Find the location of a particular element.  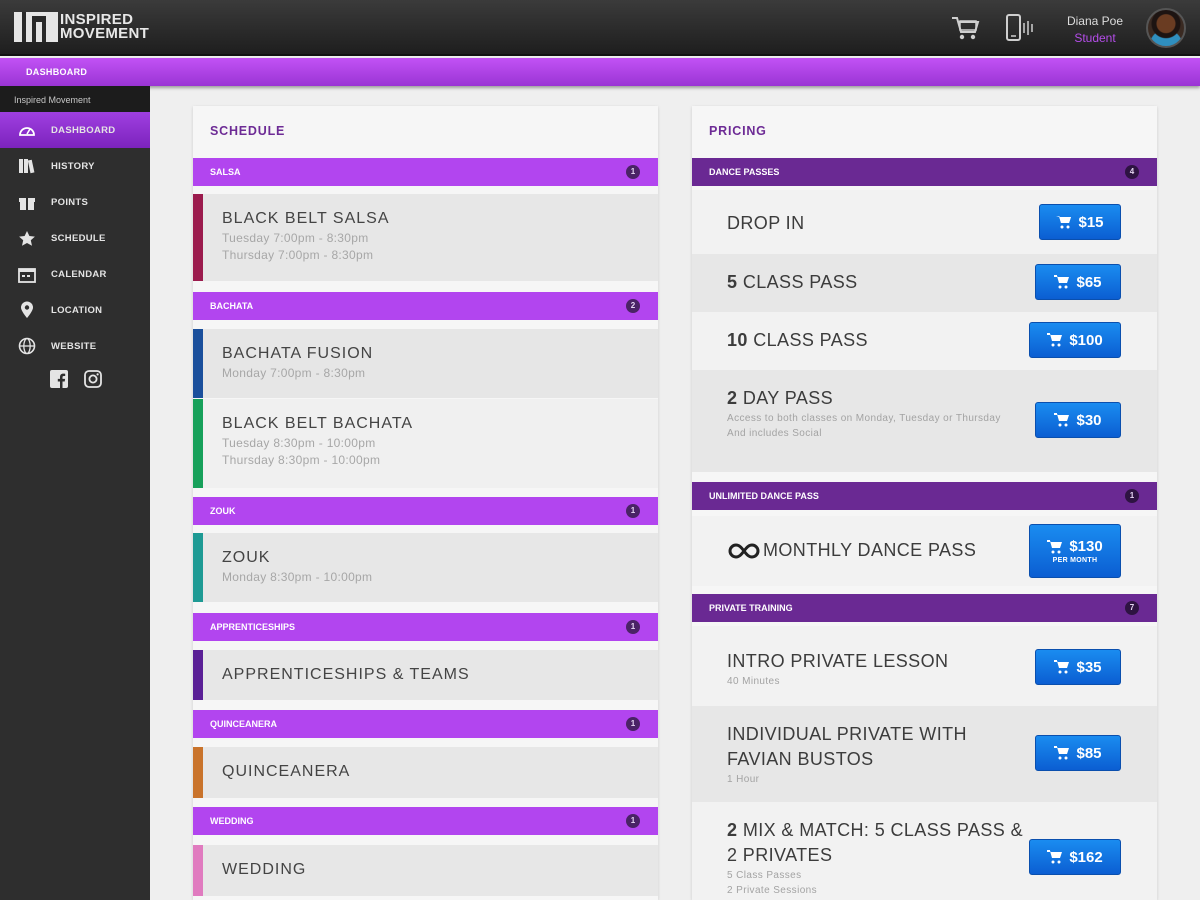

star-icon is located at coordinates (27, 238).